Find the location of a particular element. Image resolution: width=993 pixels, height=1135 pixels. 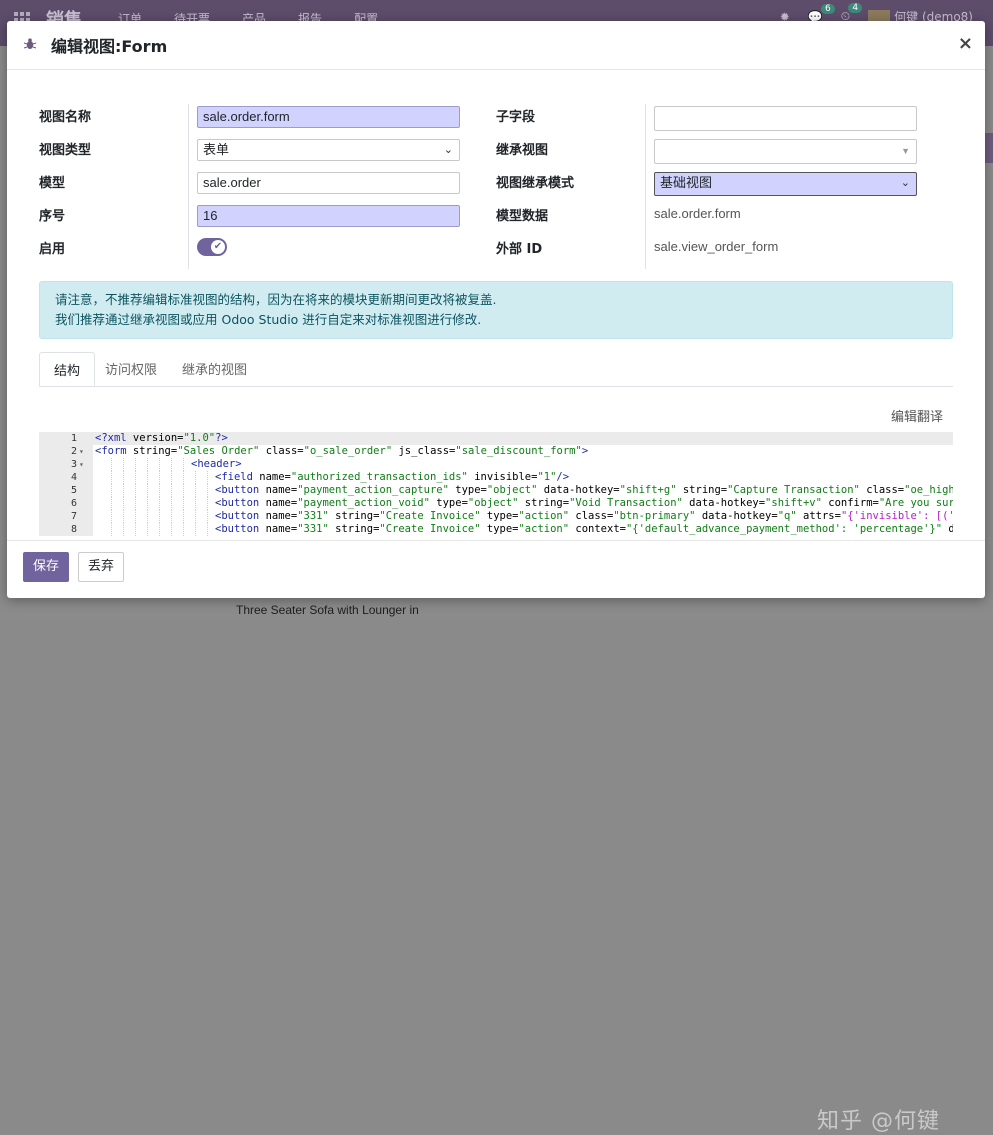

model-input: sale.order is located at coordinates (328, 183).